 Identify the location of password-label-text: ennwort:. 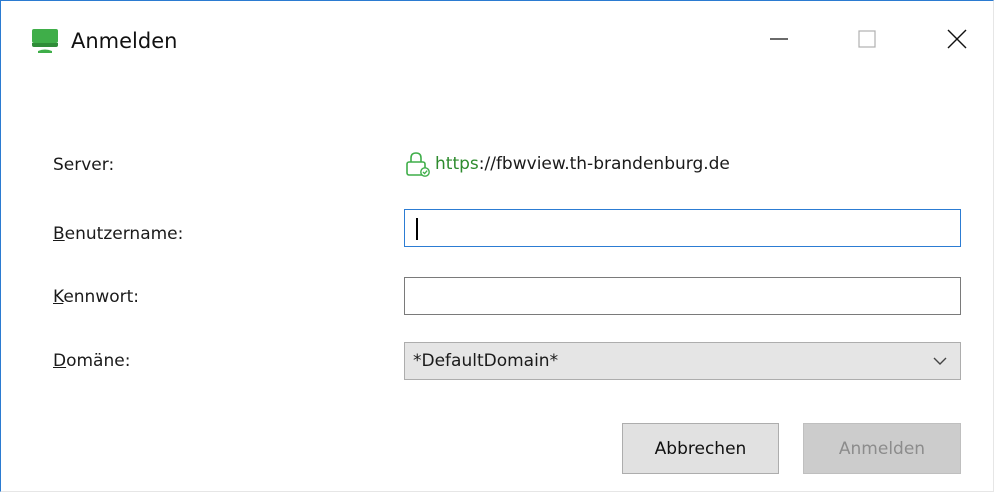
(101, 297).